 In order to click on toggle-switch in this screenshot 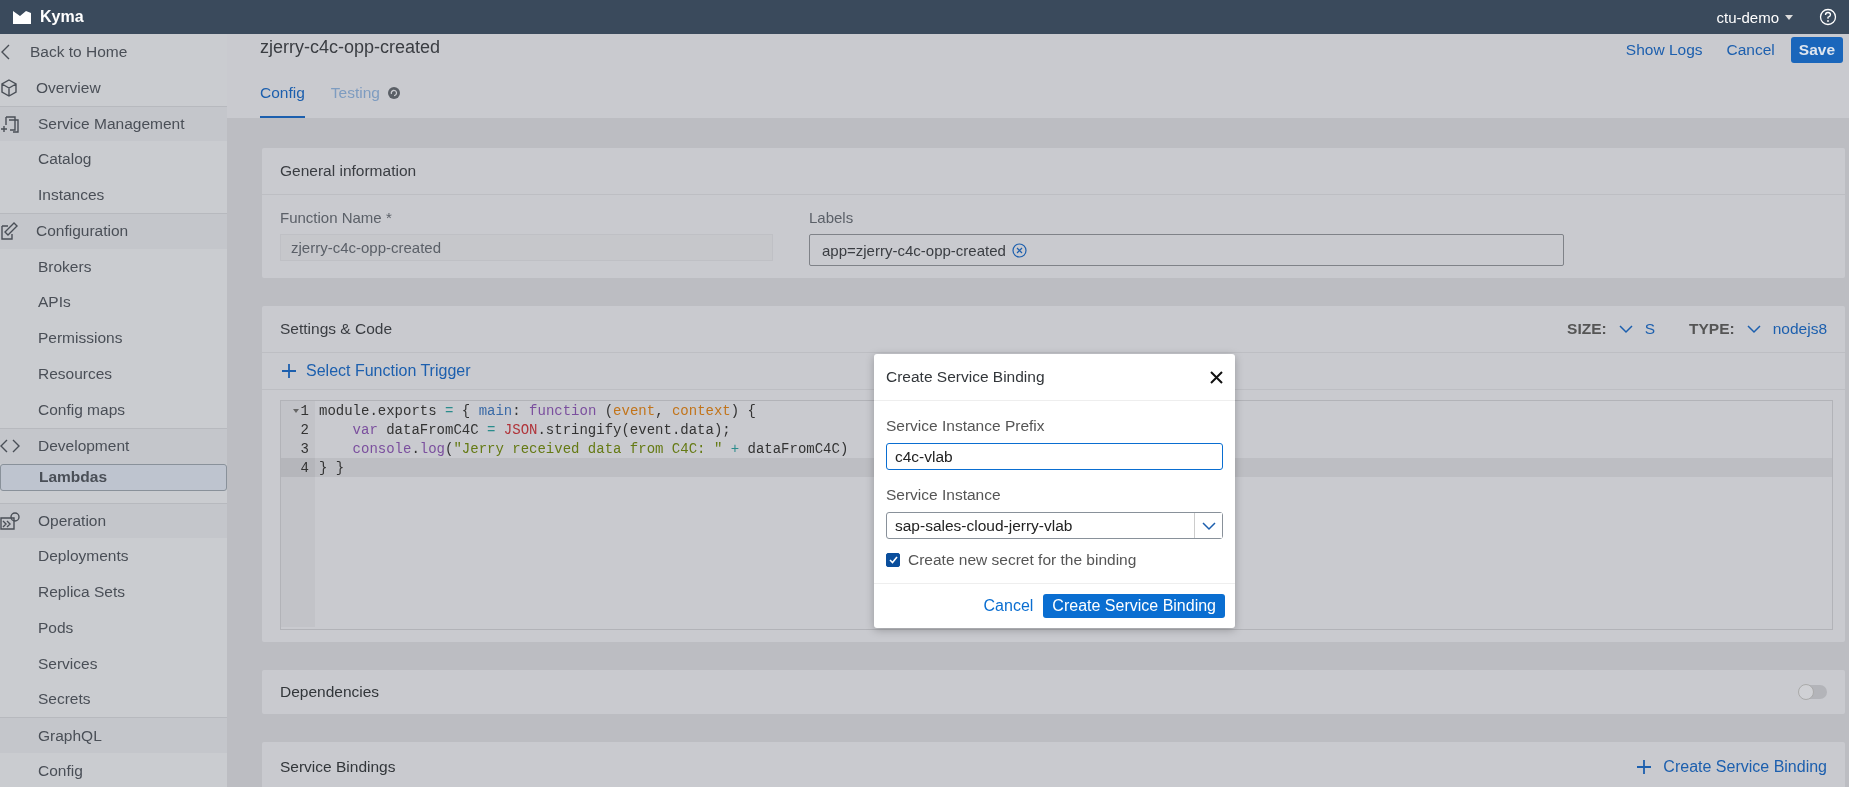, I will do `click(1813, 692)`.